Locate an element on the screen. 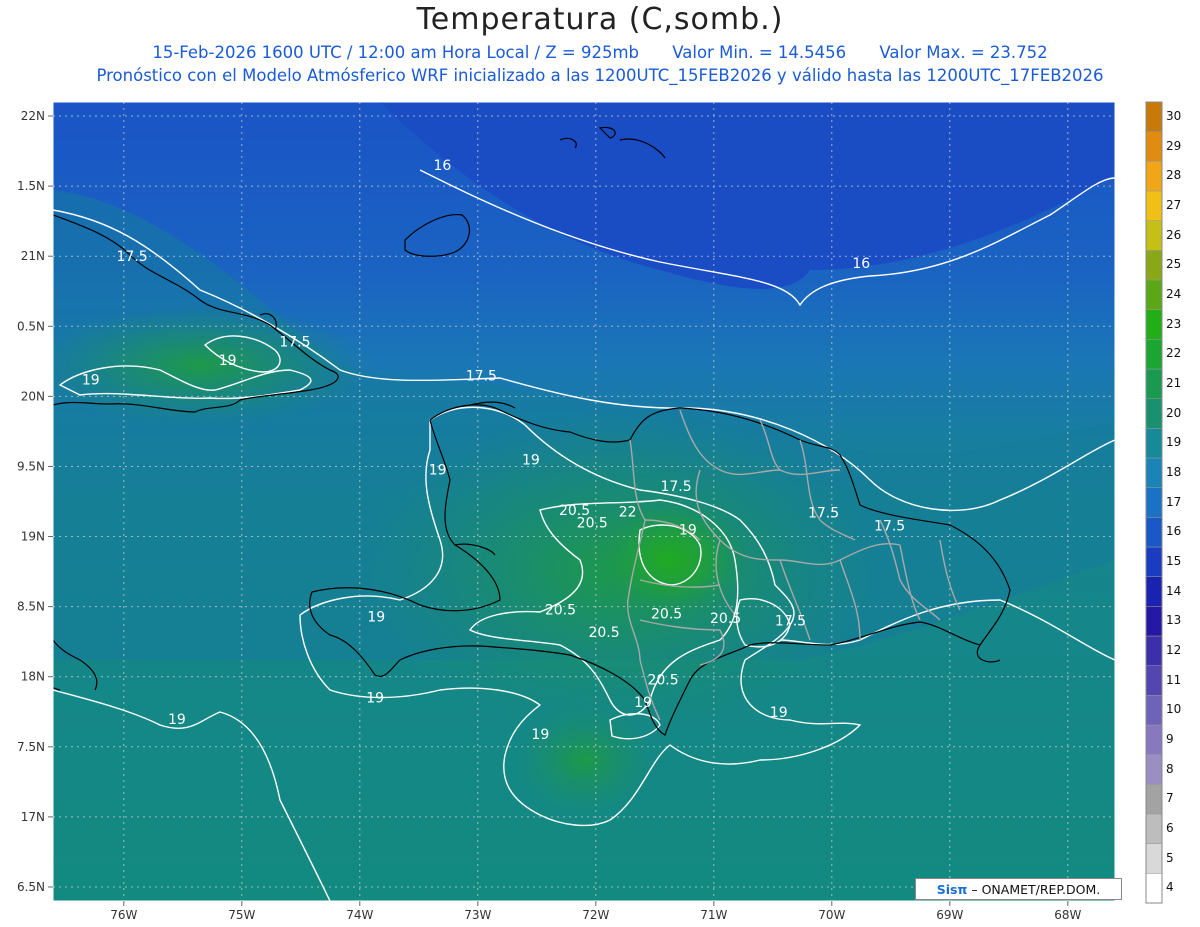 Image resolution: width=1200 pixels, height=927 pixels. logo-brand: Sisπ is located at coordinates (952, 889).